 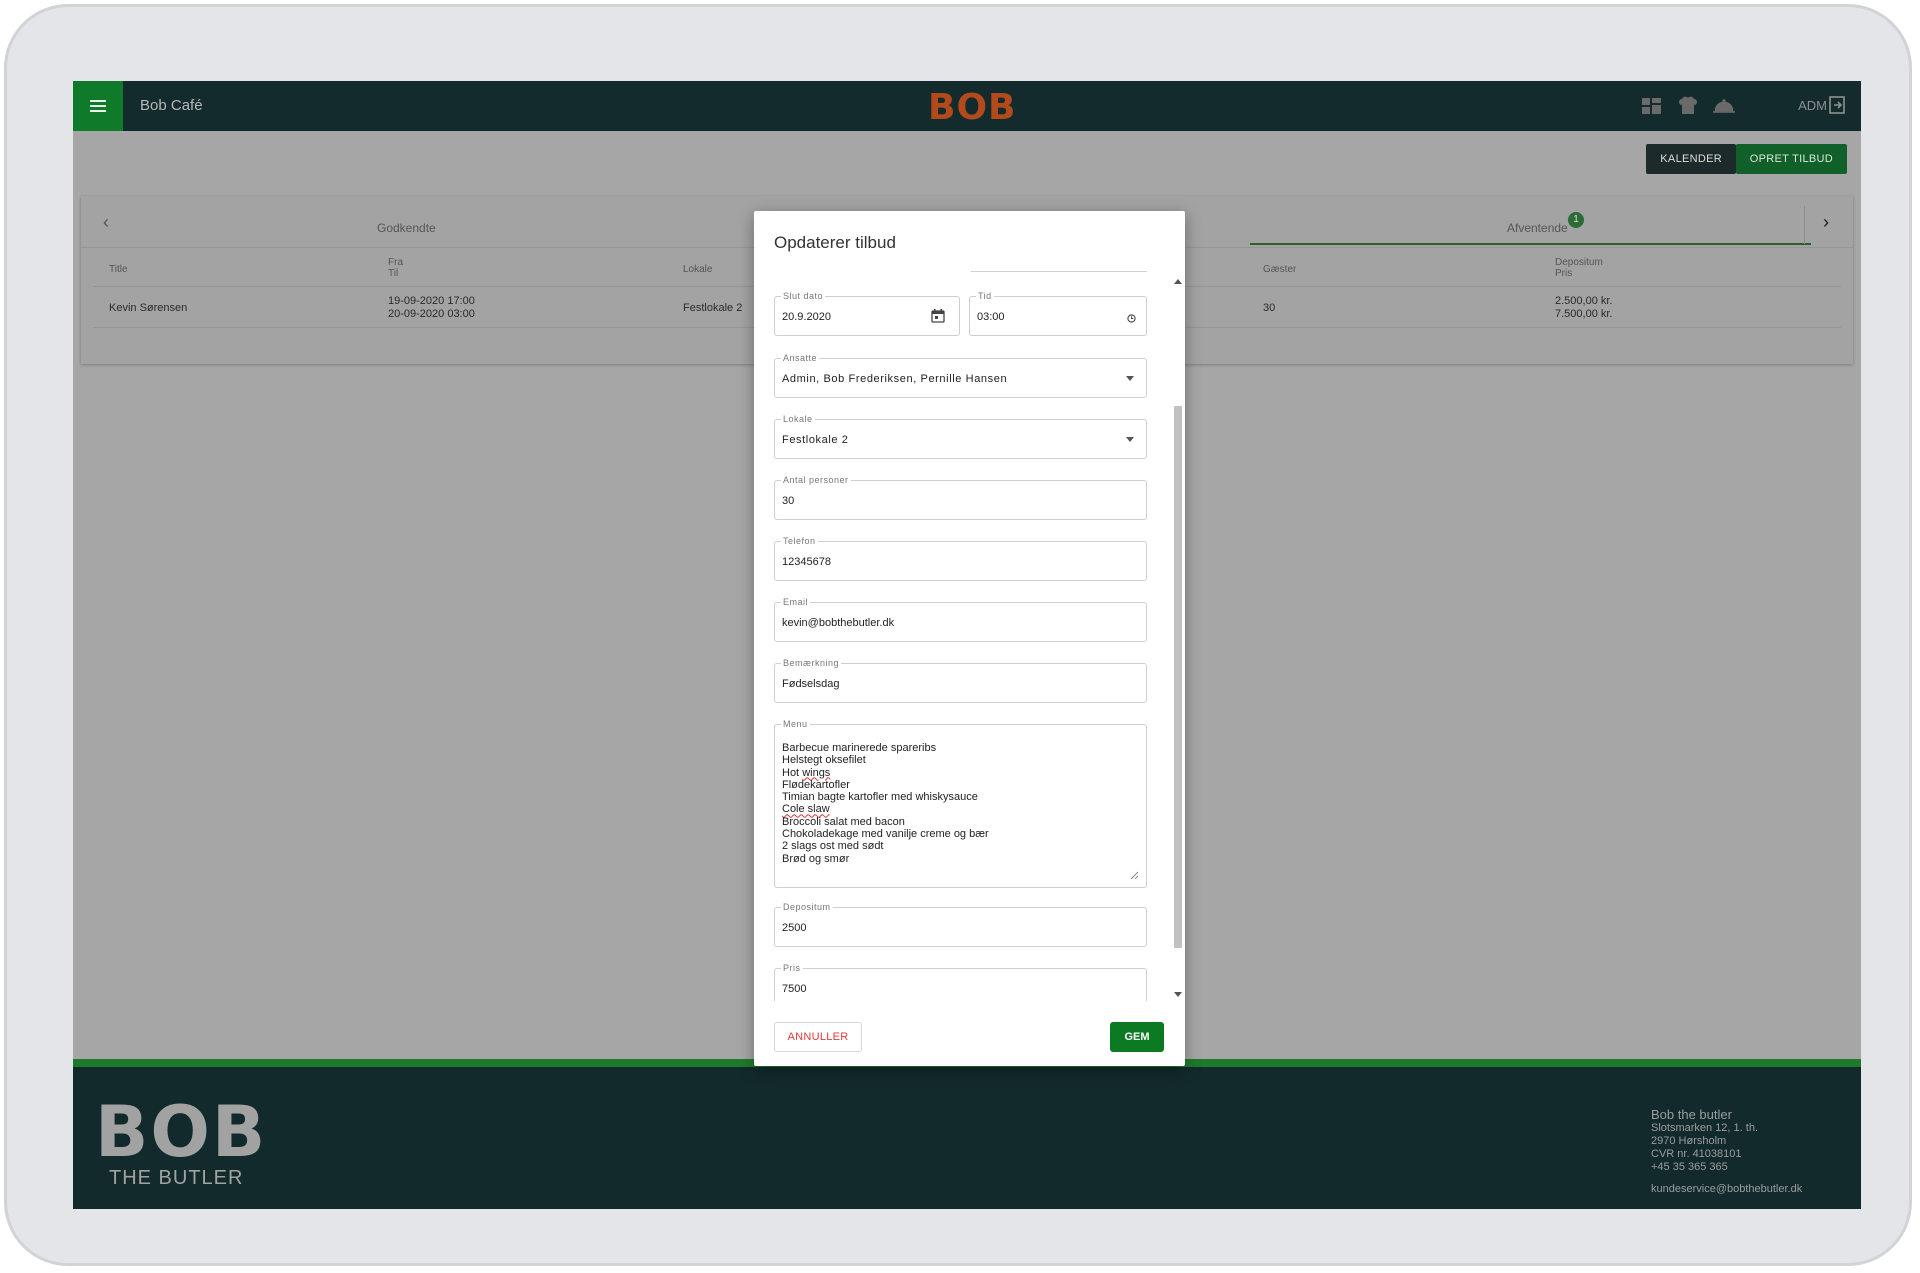 What do you see at coordinates (106, 222) in the screenshot?
I see `chevron-left-icon: ‹` at bounding box center [106, 222].